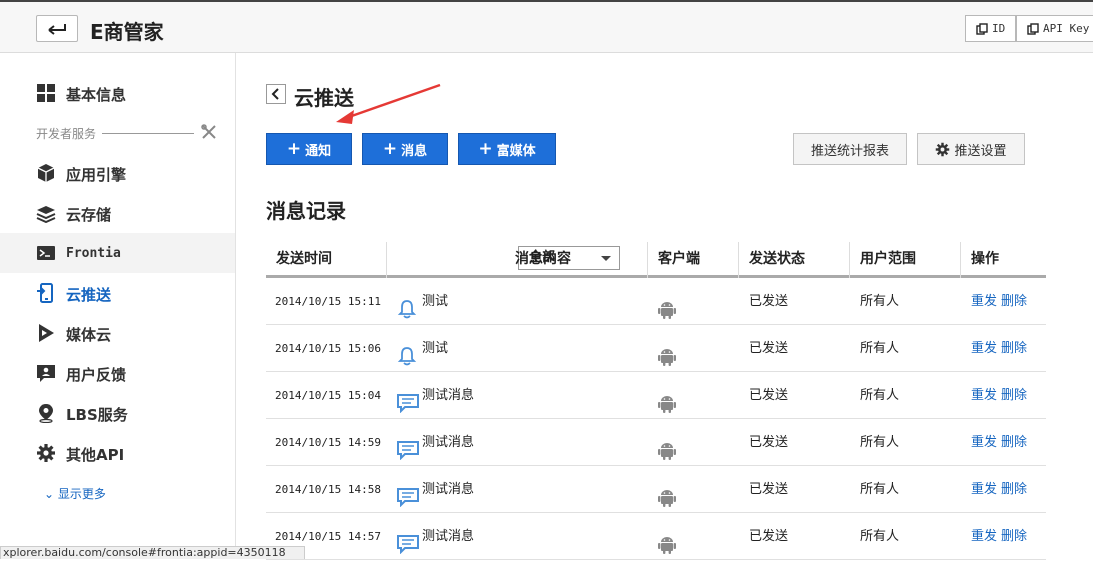 The width and height of the screenshot is (1093, 575). Describe the element at coordinates (517, 260) in the screenshot. I see `col-content-header: 全部 消息内容` at that location.